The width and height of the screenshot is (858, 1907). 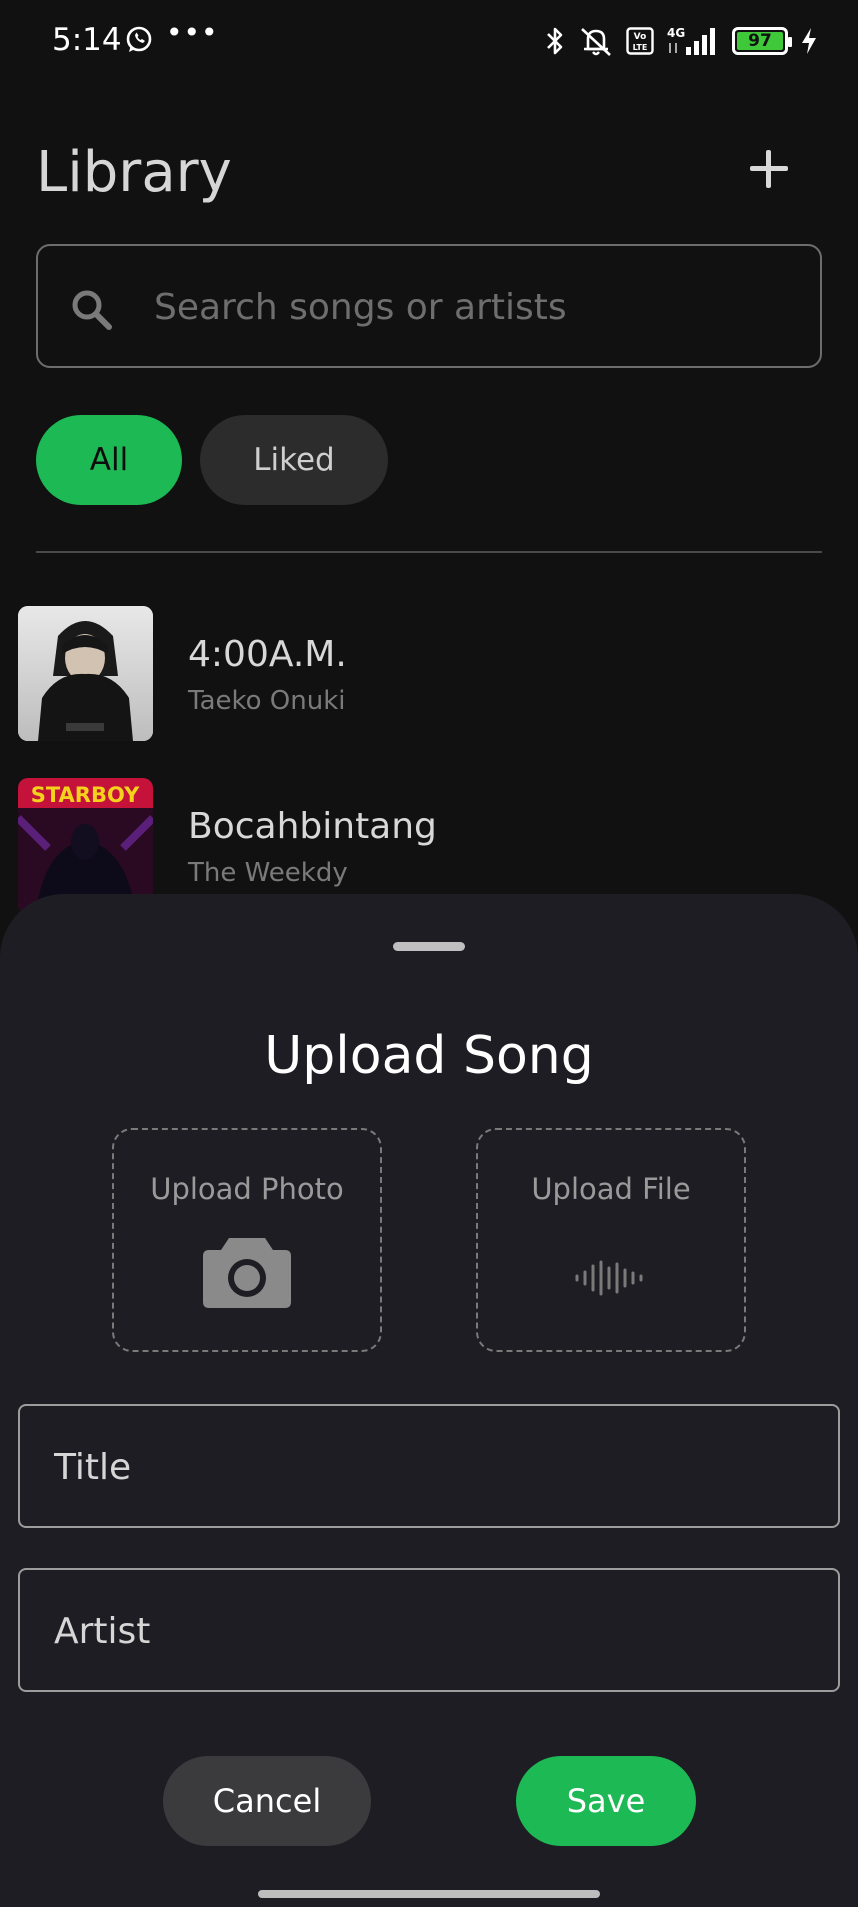 What do you see at coordinates (429, 552) in the screenshot?
I see `divider` at bounding box center [429, 552].